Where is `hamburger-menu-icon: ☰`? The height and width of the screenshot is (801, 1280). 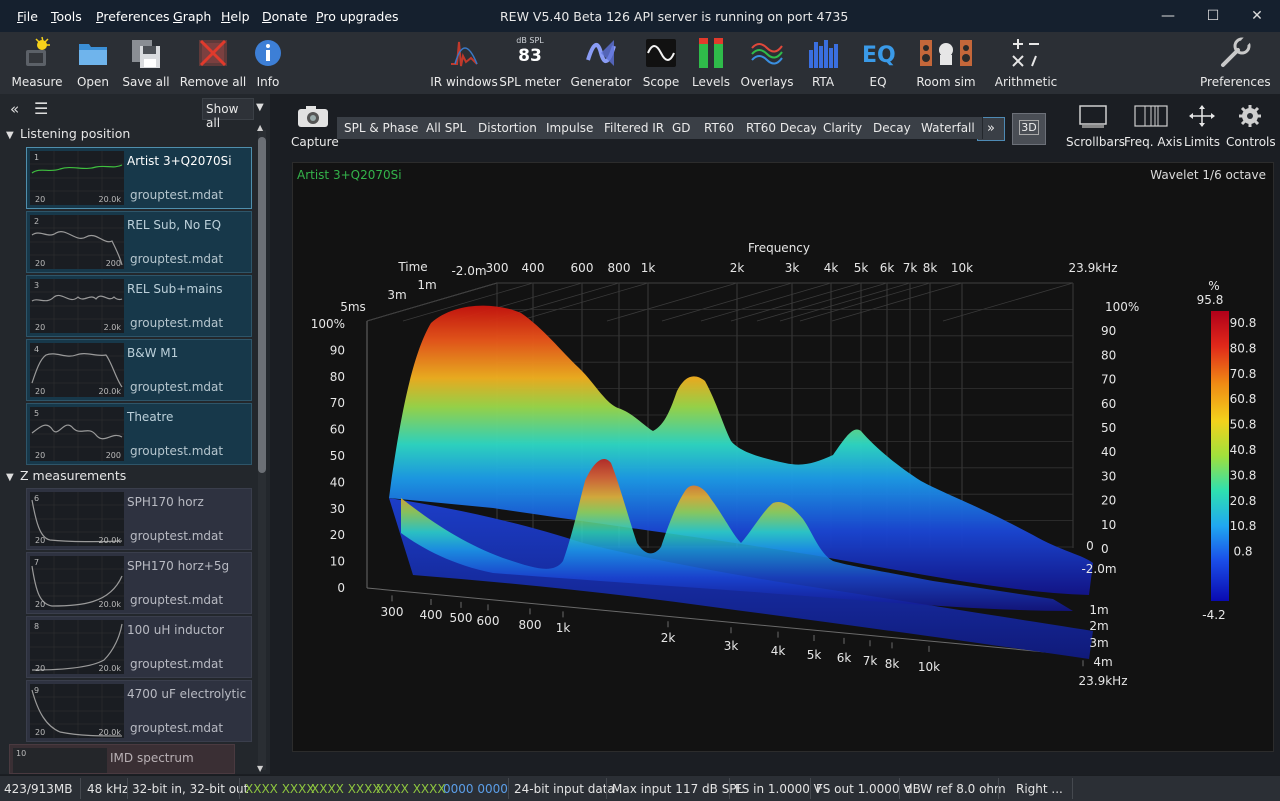 hamburger-menu-icon: ☰ is located at coordinates (41, 108).